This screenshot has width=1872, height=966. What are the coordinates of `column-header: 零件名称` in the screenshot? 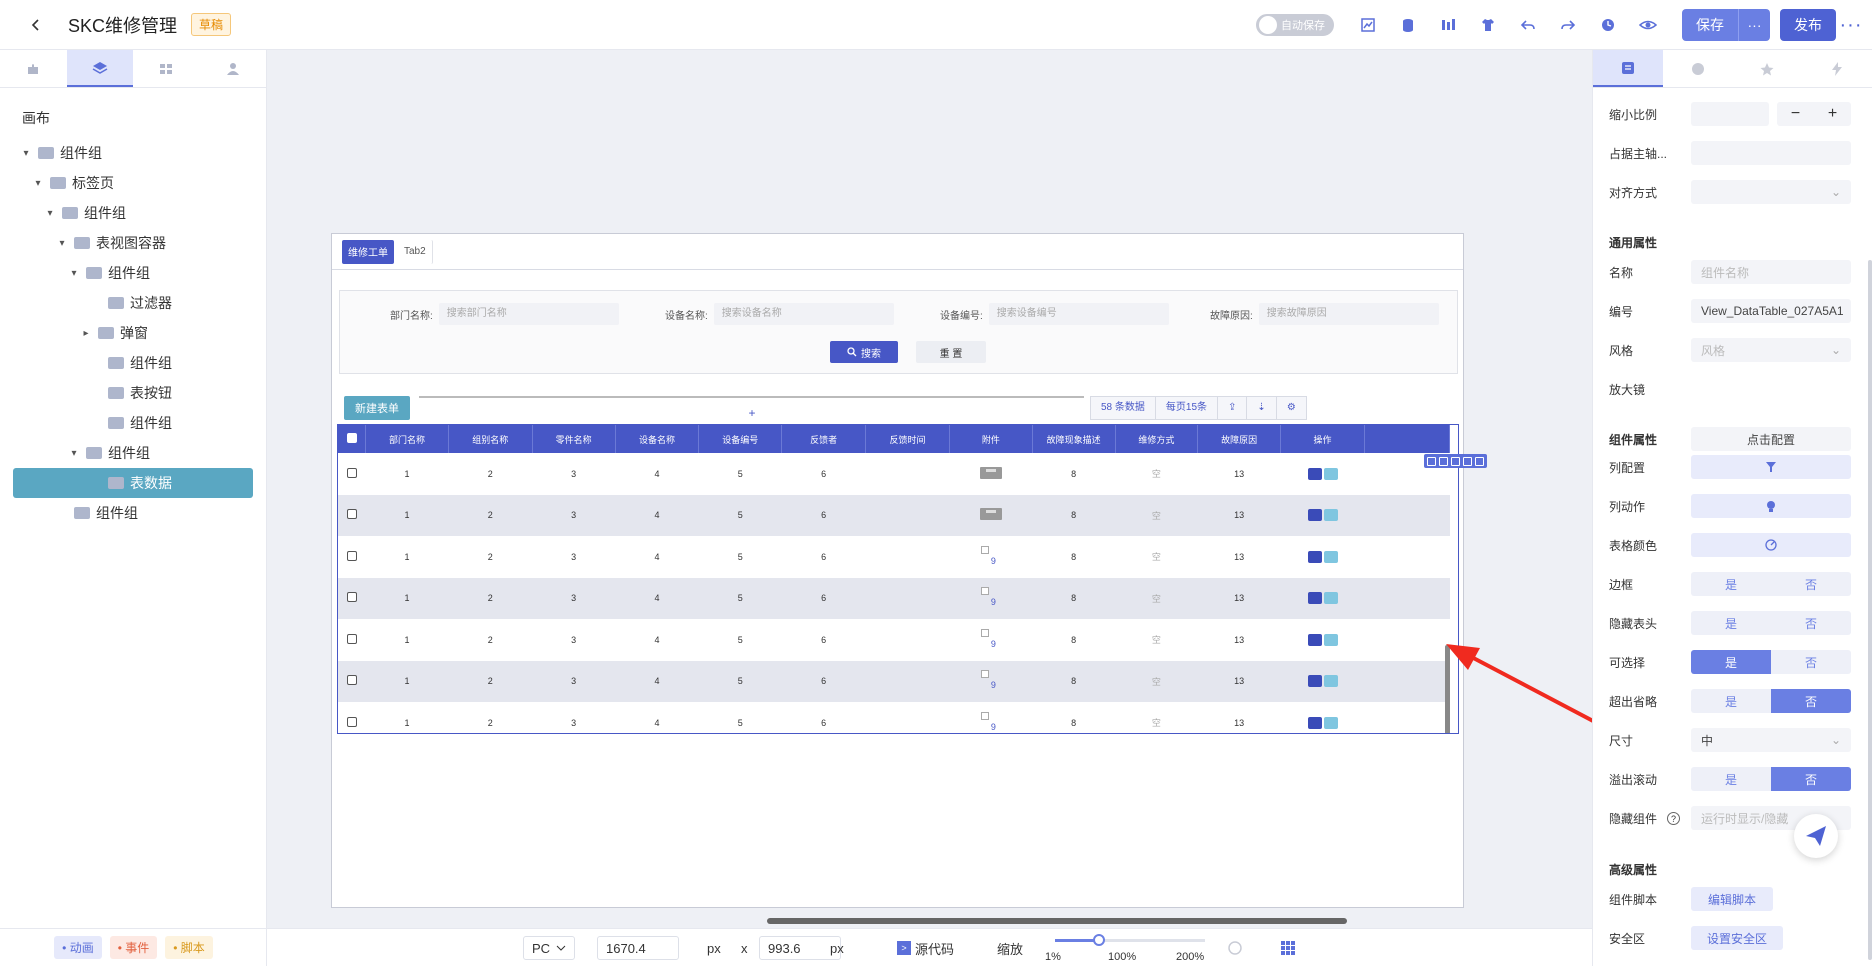 It's located at (574, 439).